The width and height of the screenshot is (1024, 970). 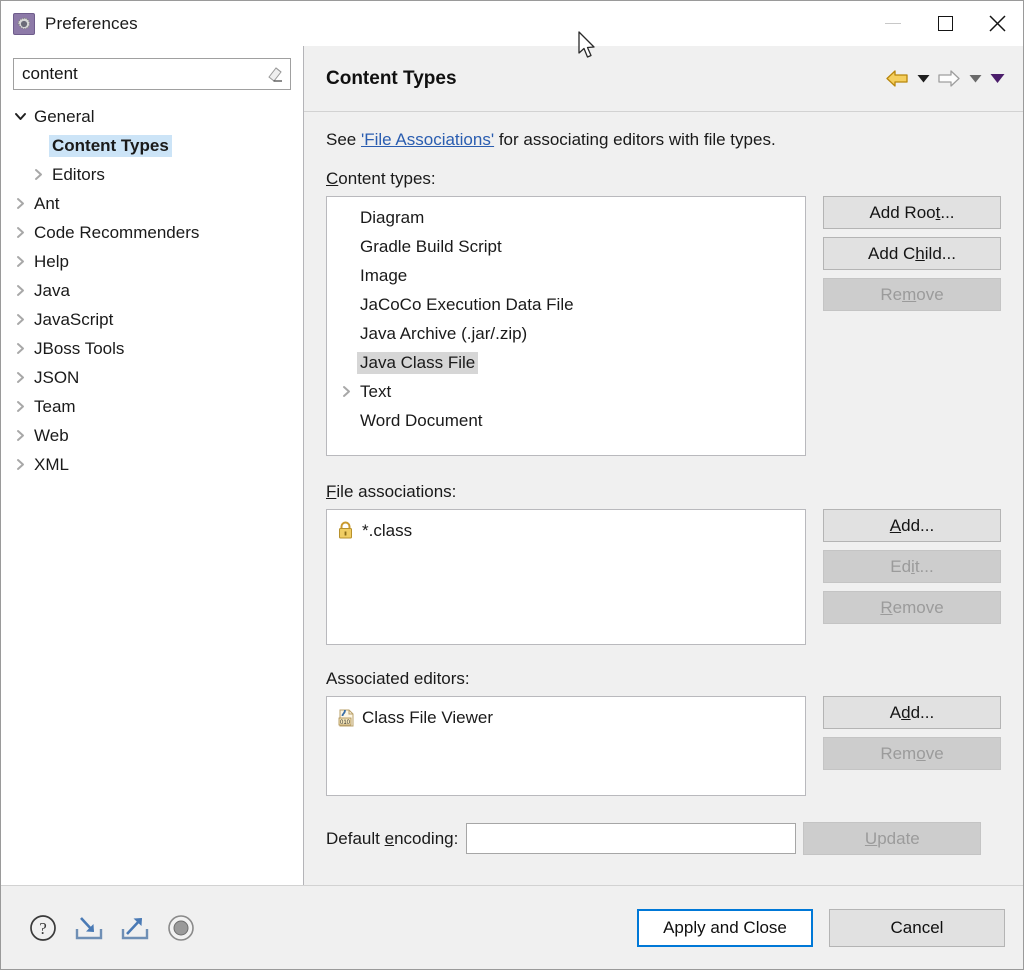 I want to click on sidebar-item-ant: Ant, so click(x=152, y=203).